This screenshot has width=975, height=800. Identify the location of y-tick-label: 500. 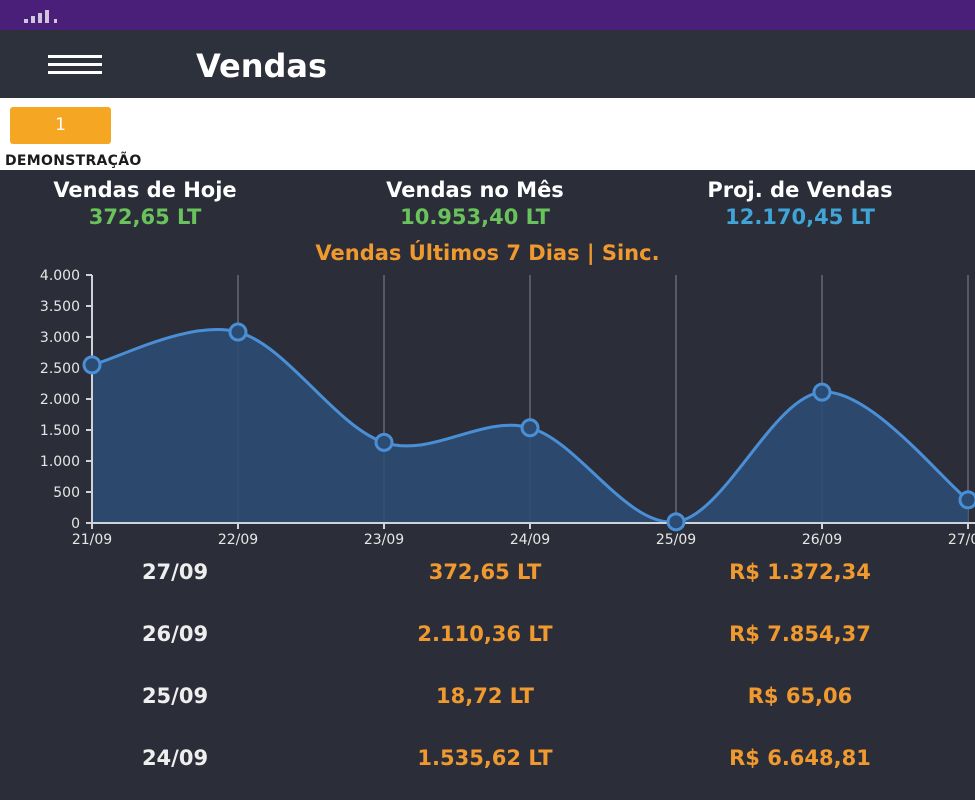
(66, 493).